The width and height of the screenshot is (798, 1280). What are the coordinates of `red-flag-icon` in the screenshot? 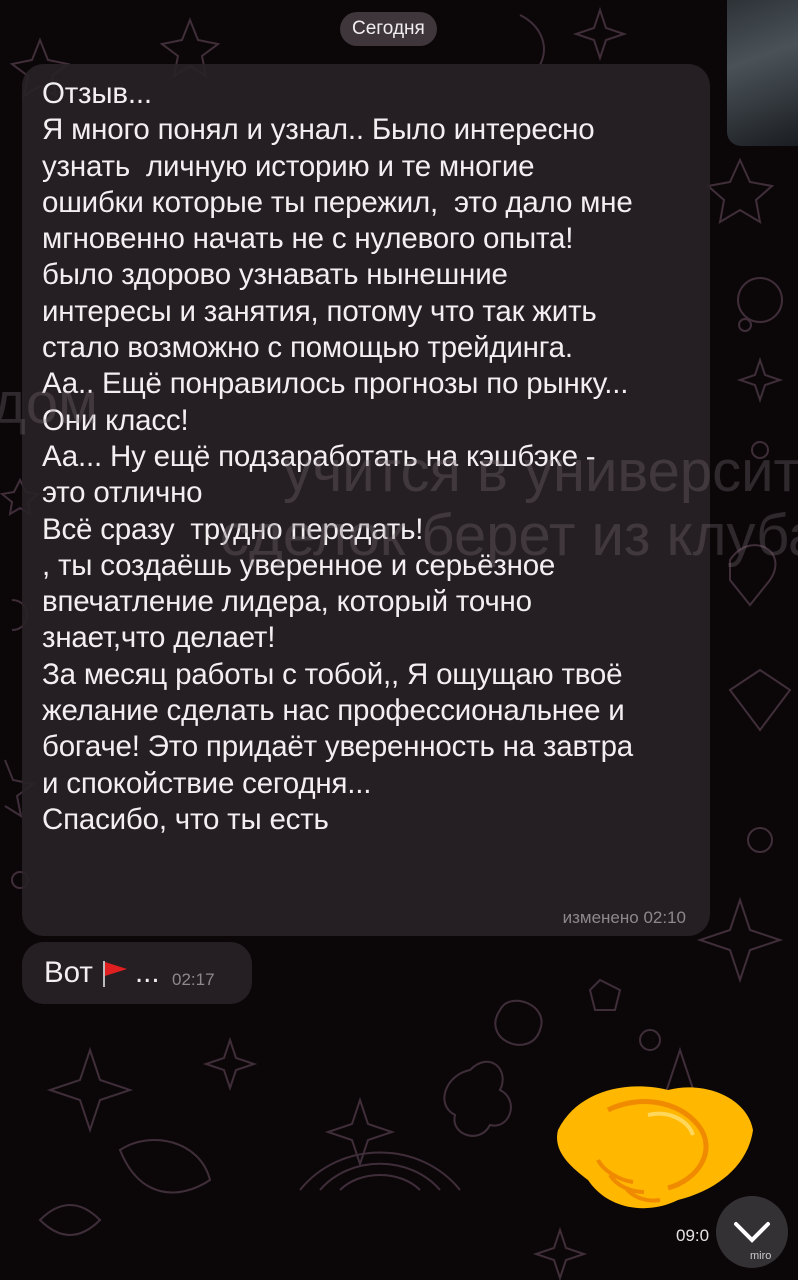 It's located at (114, 974).